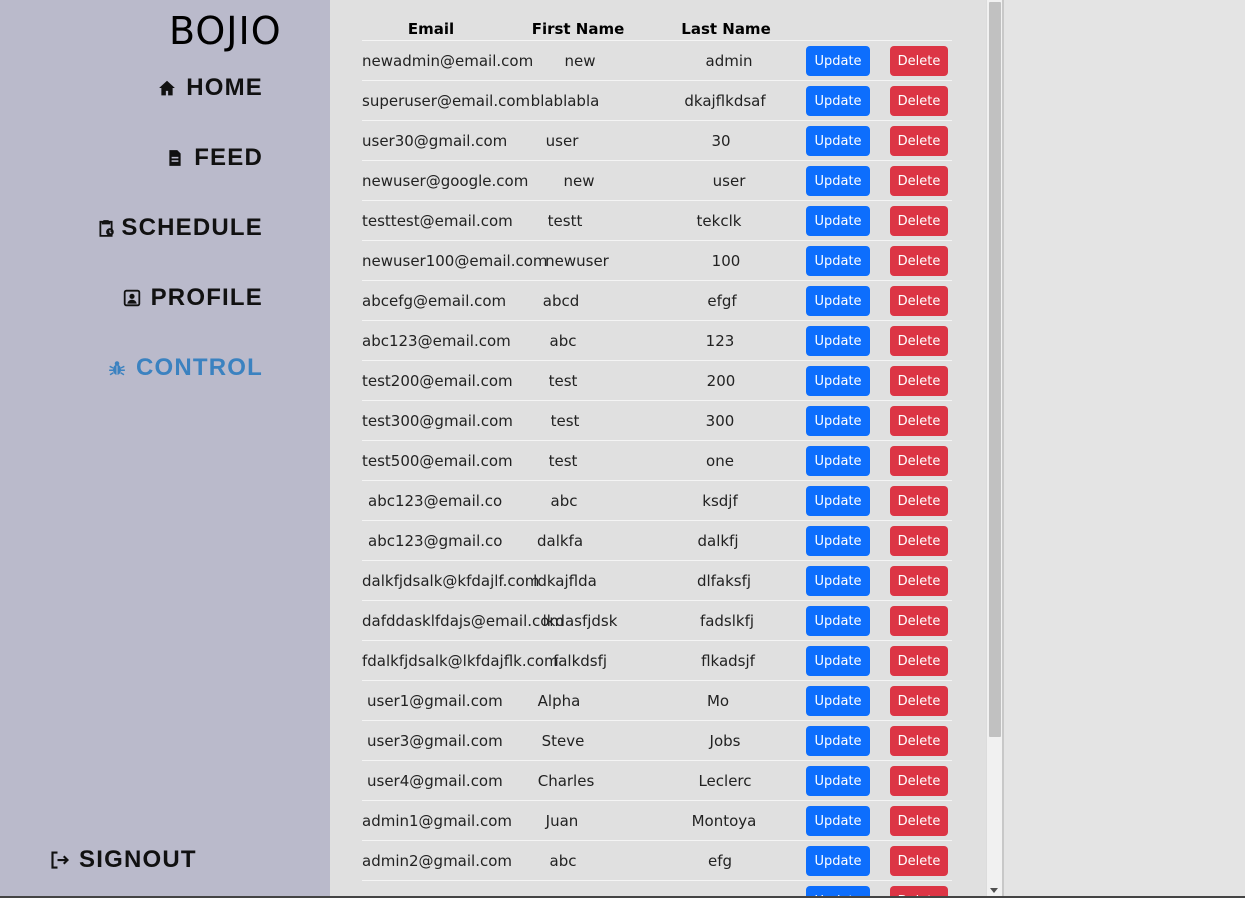  I want to click on table-row: abc123@gmail.co dalkfa dalkfj Update Delete, so click(657, 541).